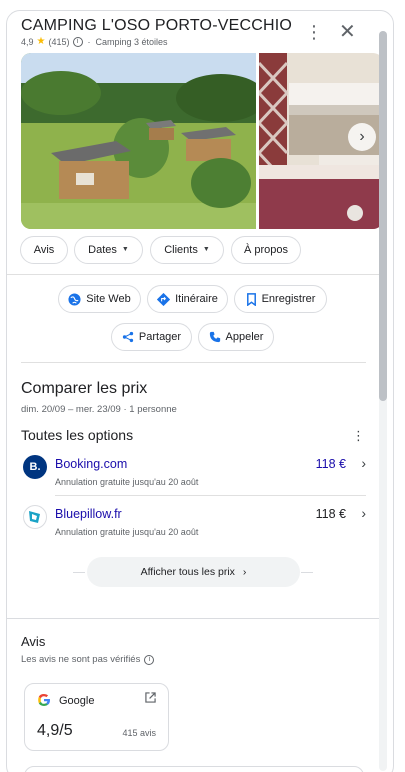 This screenshot has height=772, width=405. What do you see at coordinates (77, 435) in the screenshot?
I see `all-options-title: Toutes les options` at bounding box center [77, 435].